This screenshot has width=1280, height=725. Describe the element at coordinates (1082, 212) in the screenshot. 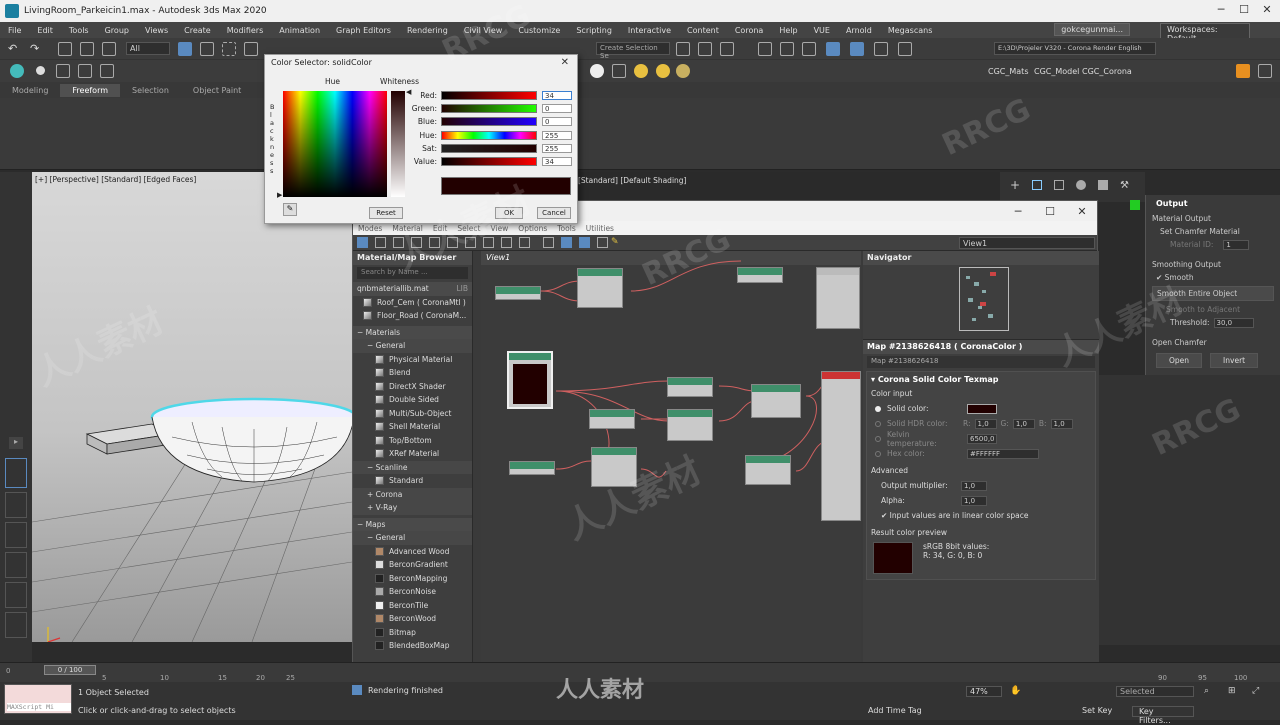

I see `sme-close-icon: ✕` at that location.